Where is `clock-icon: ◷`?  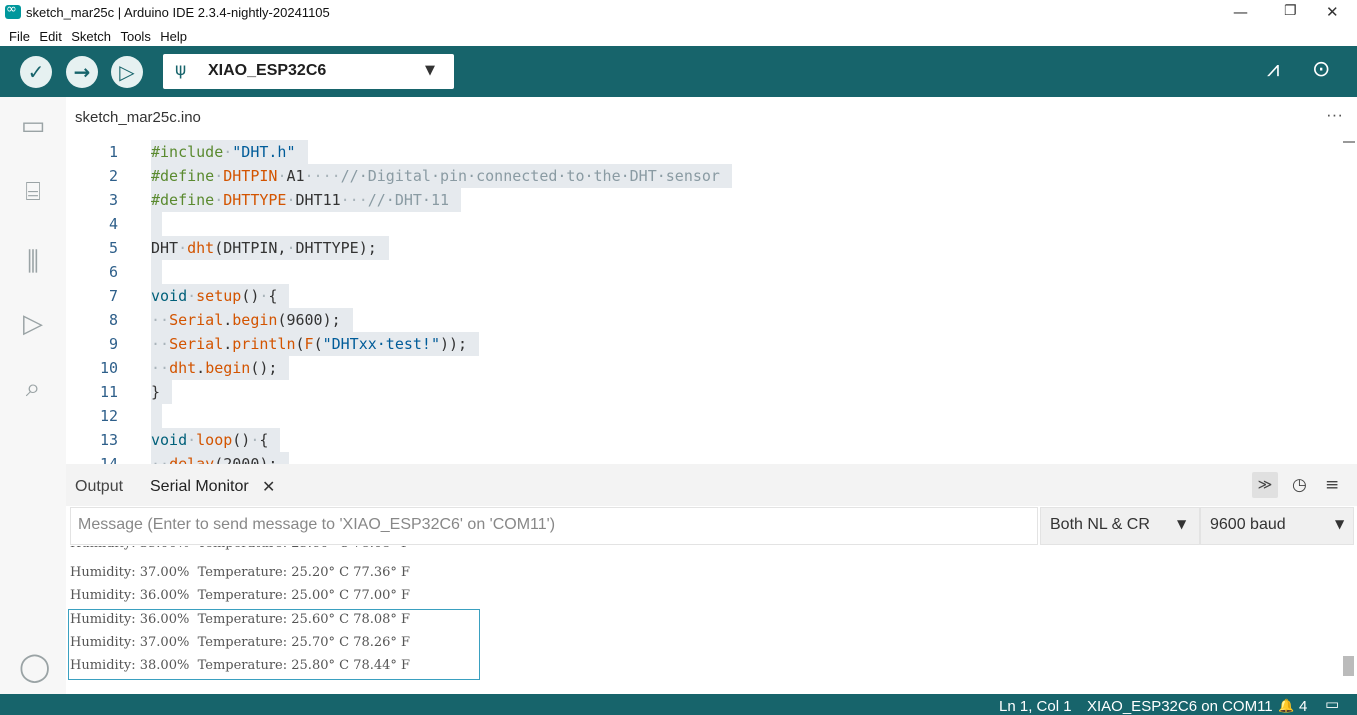
clock-icon: ◷ is located at coordinates (1299, 485).